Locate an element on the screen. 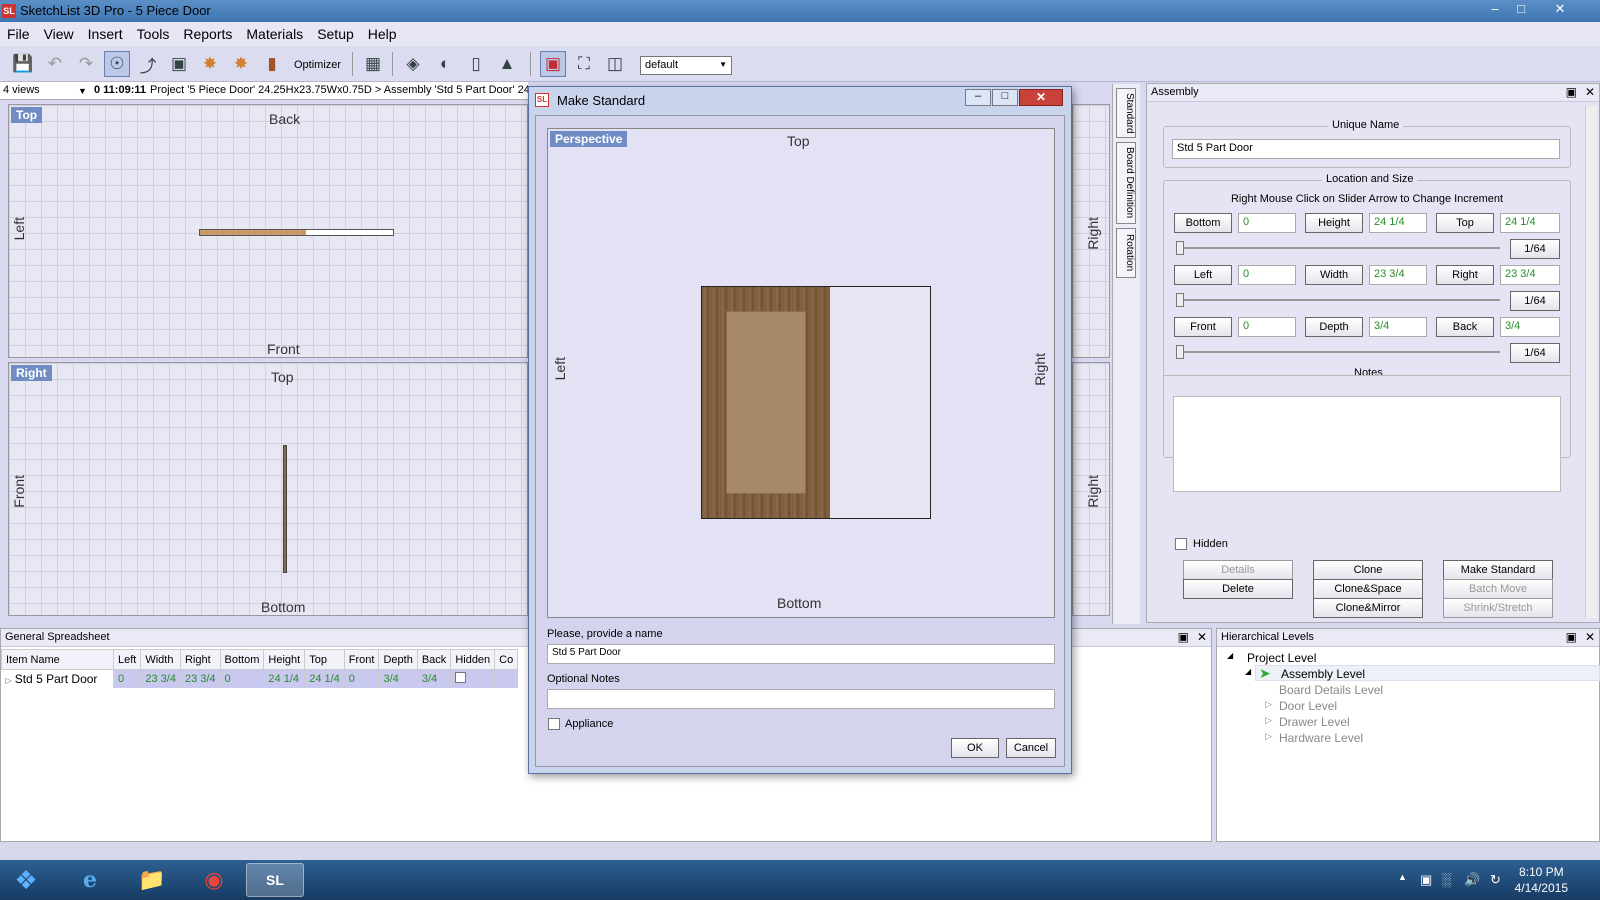 This screenshot has width=1600, height=900. fit-view-icon: ⛶ is located at coordinates (584, 64).